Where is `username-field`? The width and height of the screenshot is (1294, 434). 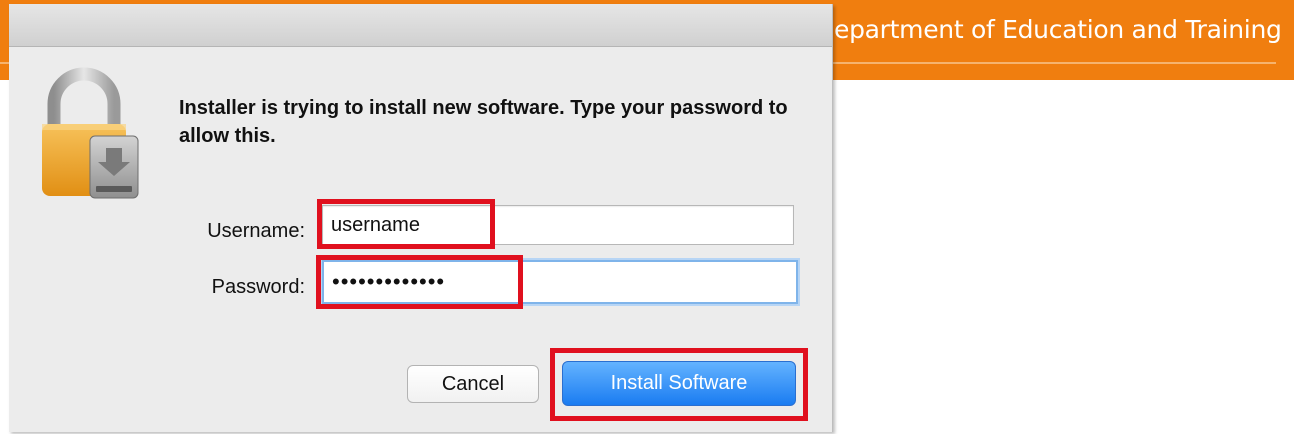
username-field is located at coordinates (558, 225).